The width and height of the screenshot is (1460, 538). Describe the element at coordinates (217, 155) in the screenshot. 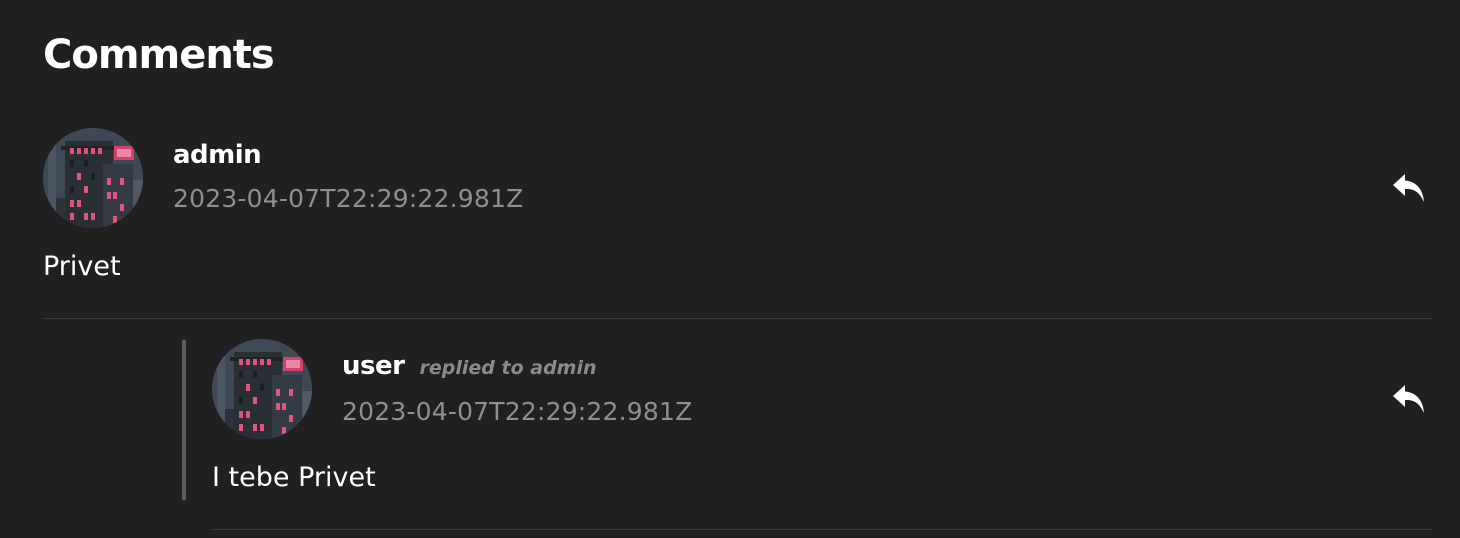

I see `comment-author: admin` at that location.